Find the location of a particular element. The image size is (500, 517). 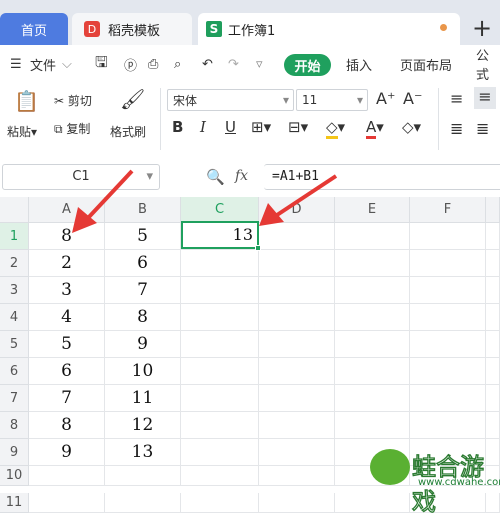

cell-c11 is located at coordinates (220, 503).